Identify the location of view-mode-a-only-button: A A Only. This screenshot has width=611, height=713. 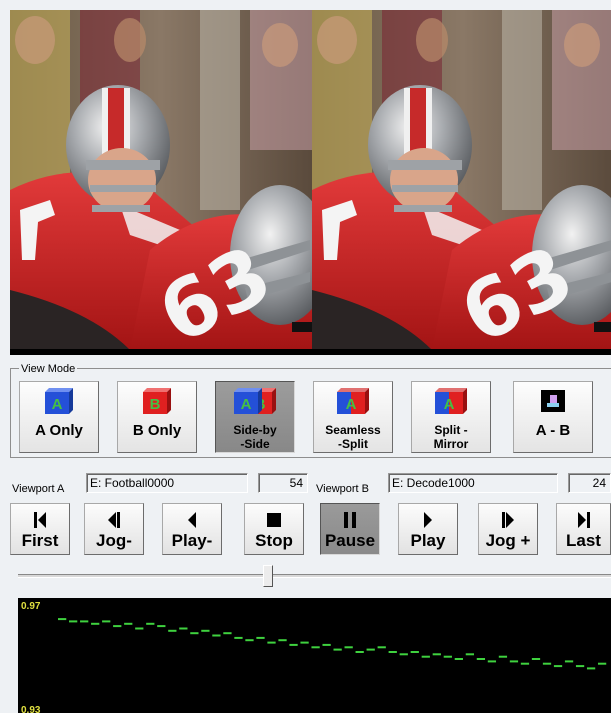
(59, 417).